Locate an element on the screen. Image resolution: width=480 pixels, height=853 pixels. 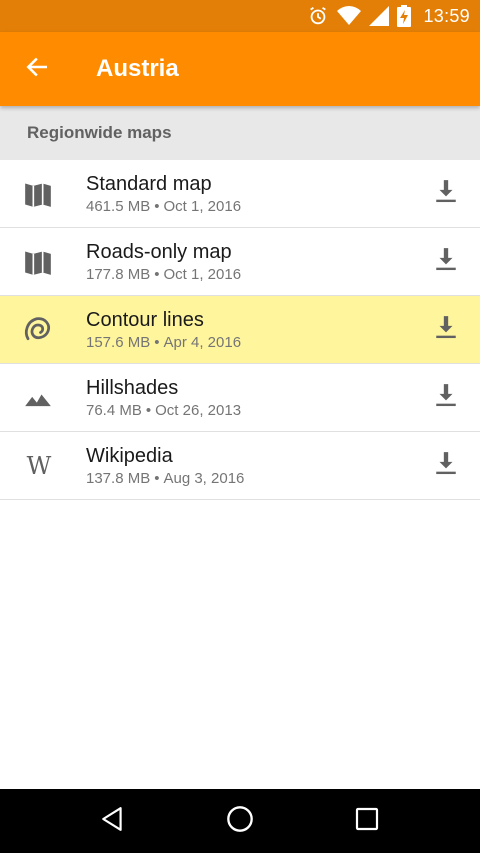
item-name: Hillshades is located at coordinates (132, 388).